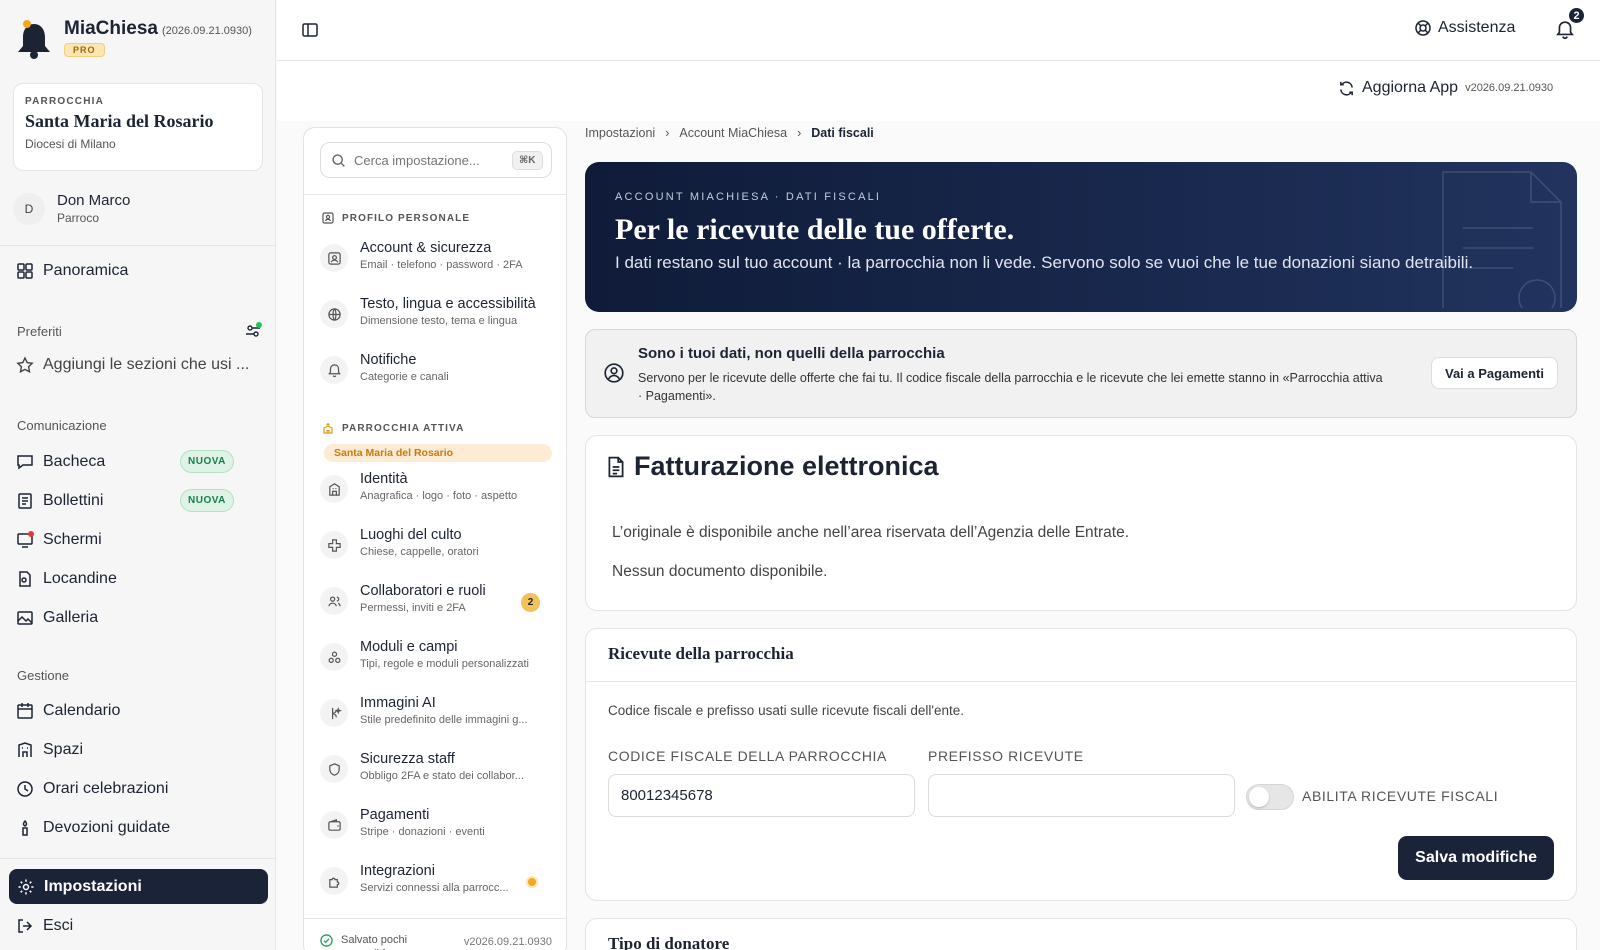 The image size is (1600, 950). What do you see at coordinates (25, 926) in the screenshot?
I see `logout-icon` at bounding box center [25, 926].